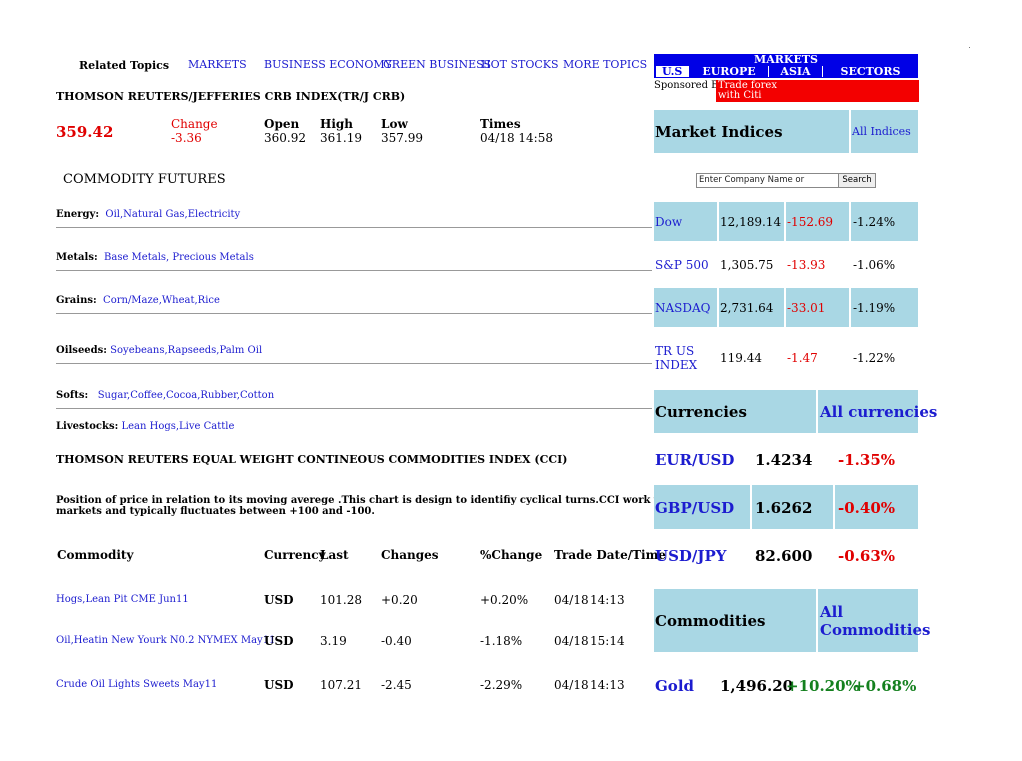 Image resolution: width=1022 pixels, height=761 pixels. What do you see at coordinates (186, 138) in the screenshot?
I see `crb-change-value: -3.36` at bounding box center [186, 138].